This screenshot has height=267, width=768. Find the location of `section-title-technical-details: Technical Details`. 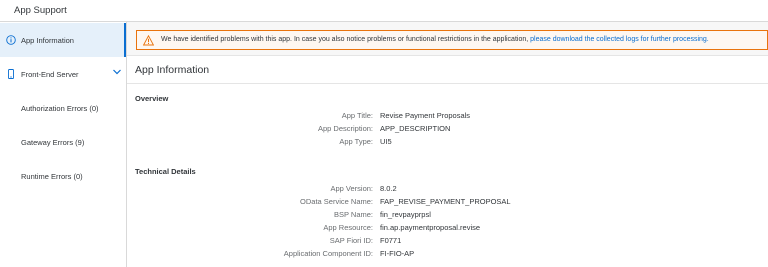

section-title-technical-details: Technical Details is located at coordinates (165, 171).